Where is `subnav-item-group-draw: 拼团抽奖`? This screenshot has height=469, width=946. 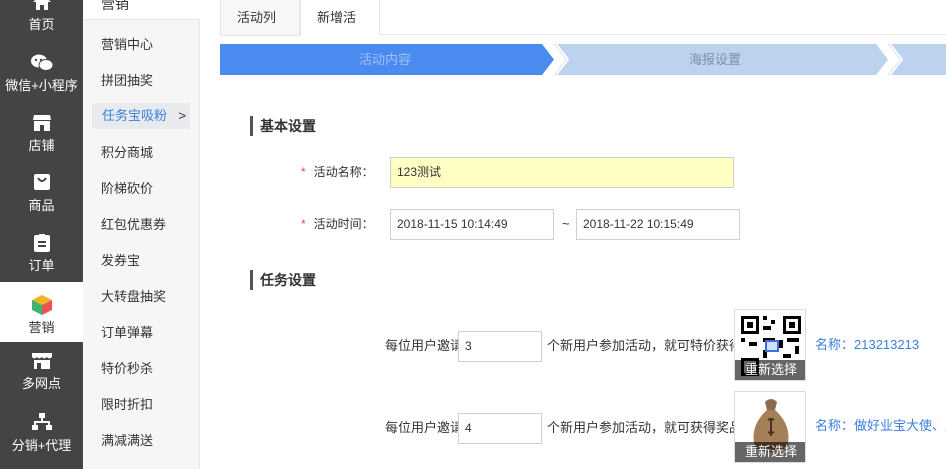
subnav-item-group-draw: 拼团抽奖 is located at coordinates (127, 81).